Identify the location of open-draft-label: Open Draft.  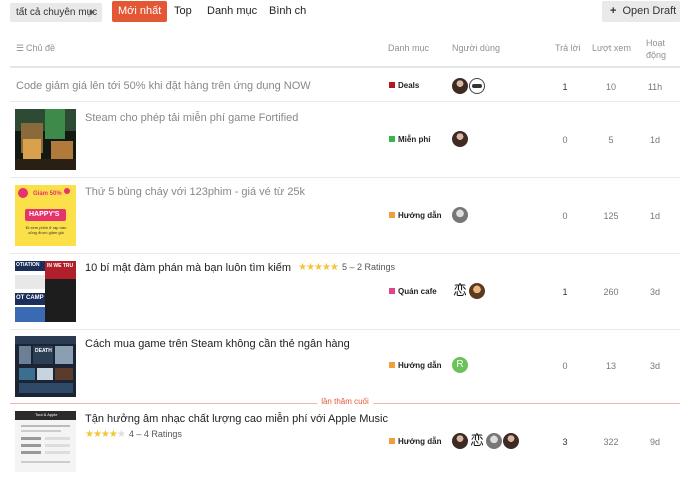
(649, 11).